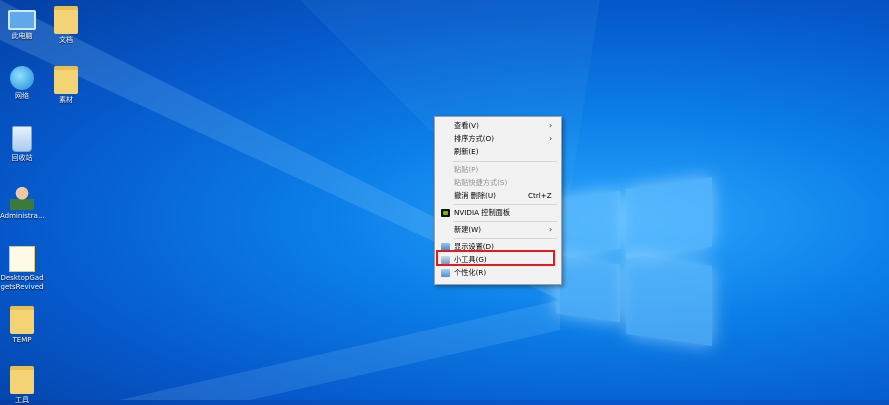  What do you see at coordinates (481, 182) in the screenshot?
I see `menu-item-label: 粘贴快捷方式(S)` at bounding box center [481, 182].